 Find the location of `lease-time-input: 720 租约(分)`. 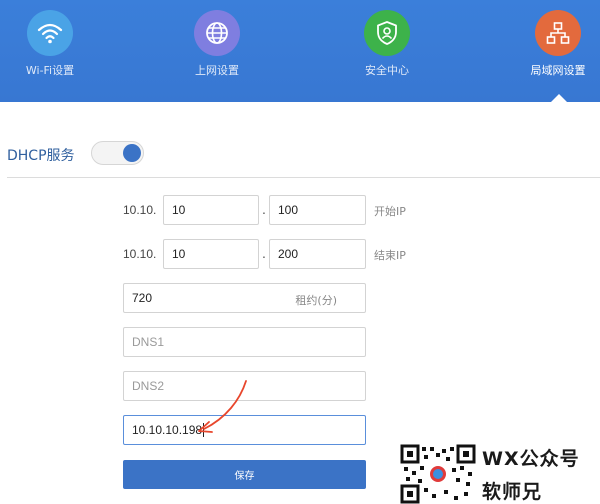

lease-time-input: 720 租约(分) is located at coordinates (244, 298).